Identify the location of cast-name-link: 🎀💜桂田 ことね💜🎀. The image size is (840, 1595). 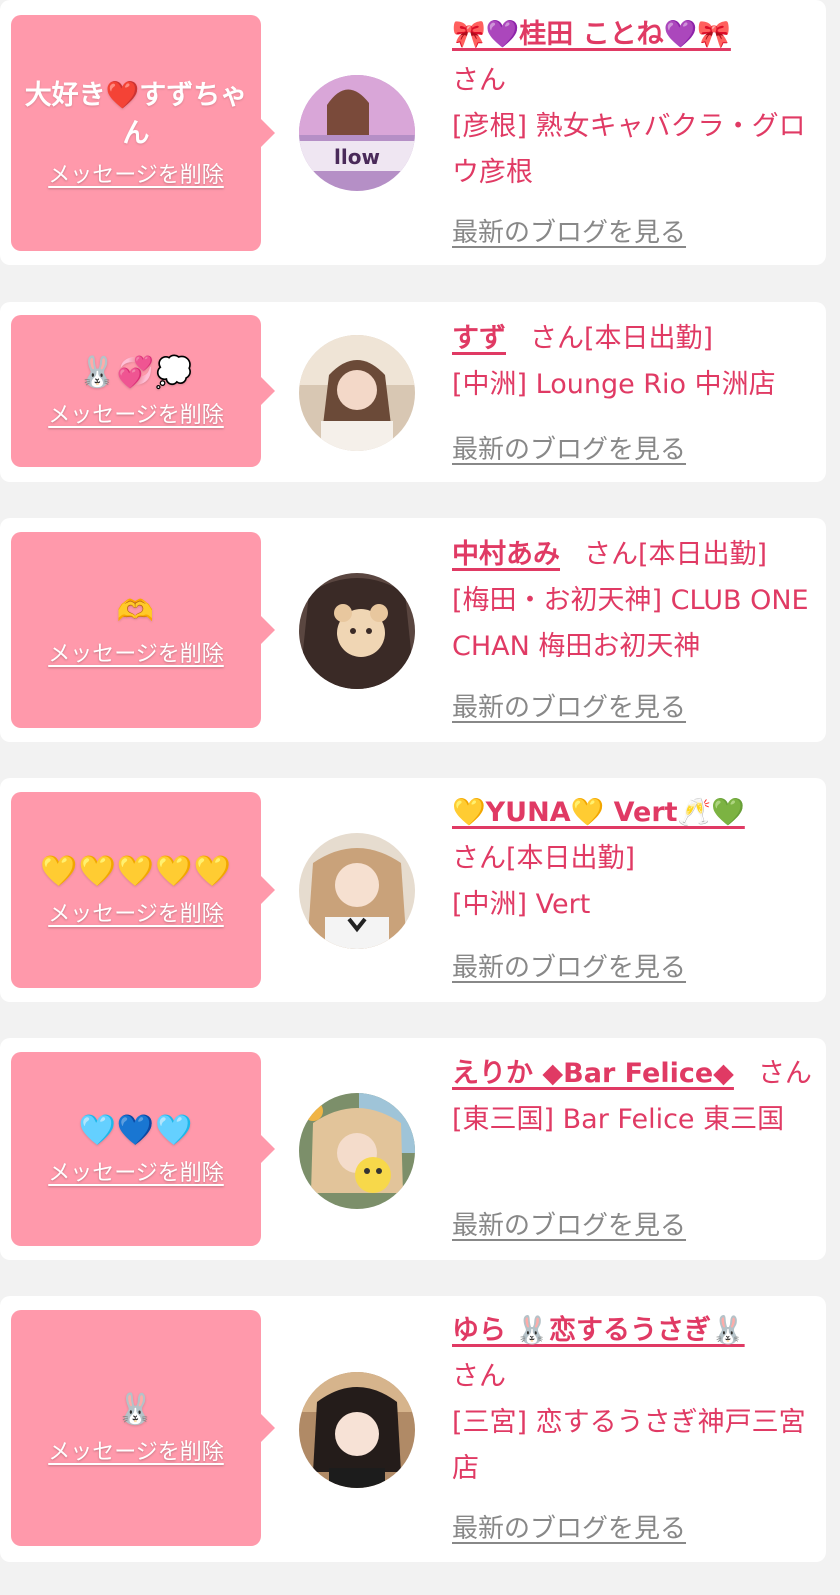
(591, 34).